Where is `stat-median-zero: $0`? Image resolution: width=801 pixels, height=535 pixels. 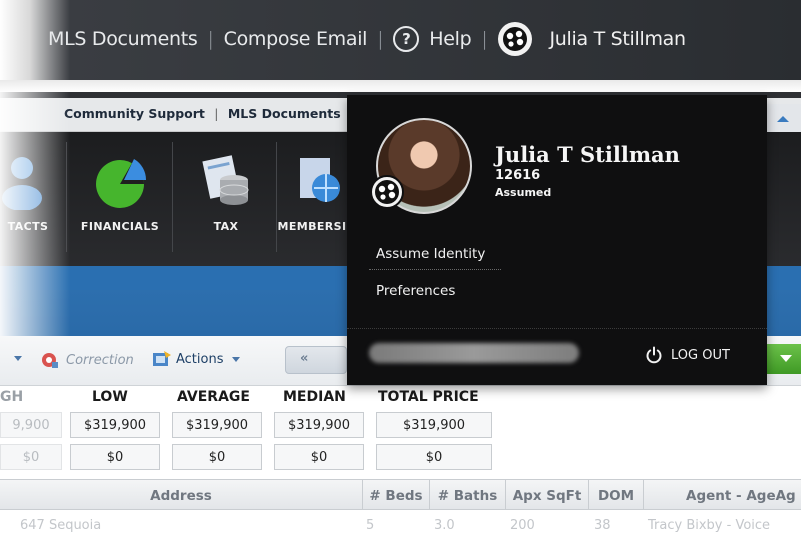 stat-median-zero: $0 is located at coordinates (319, 457).